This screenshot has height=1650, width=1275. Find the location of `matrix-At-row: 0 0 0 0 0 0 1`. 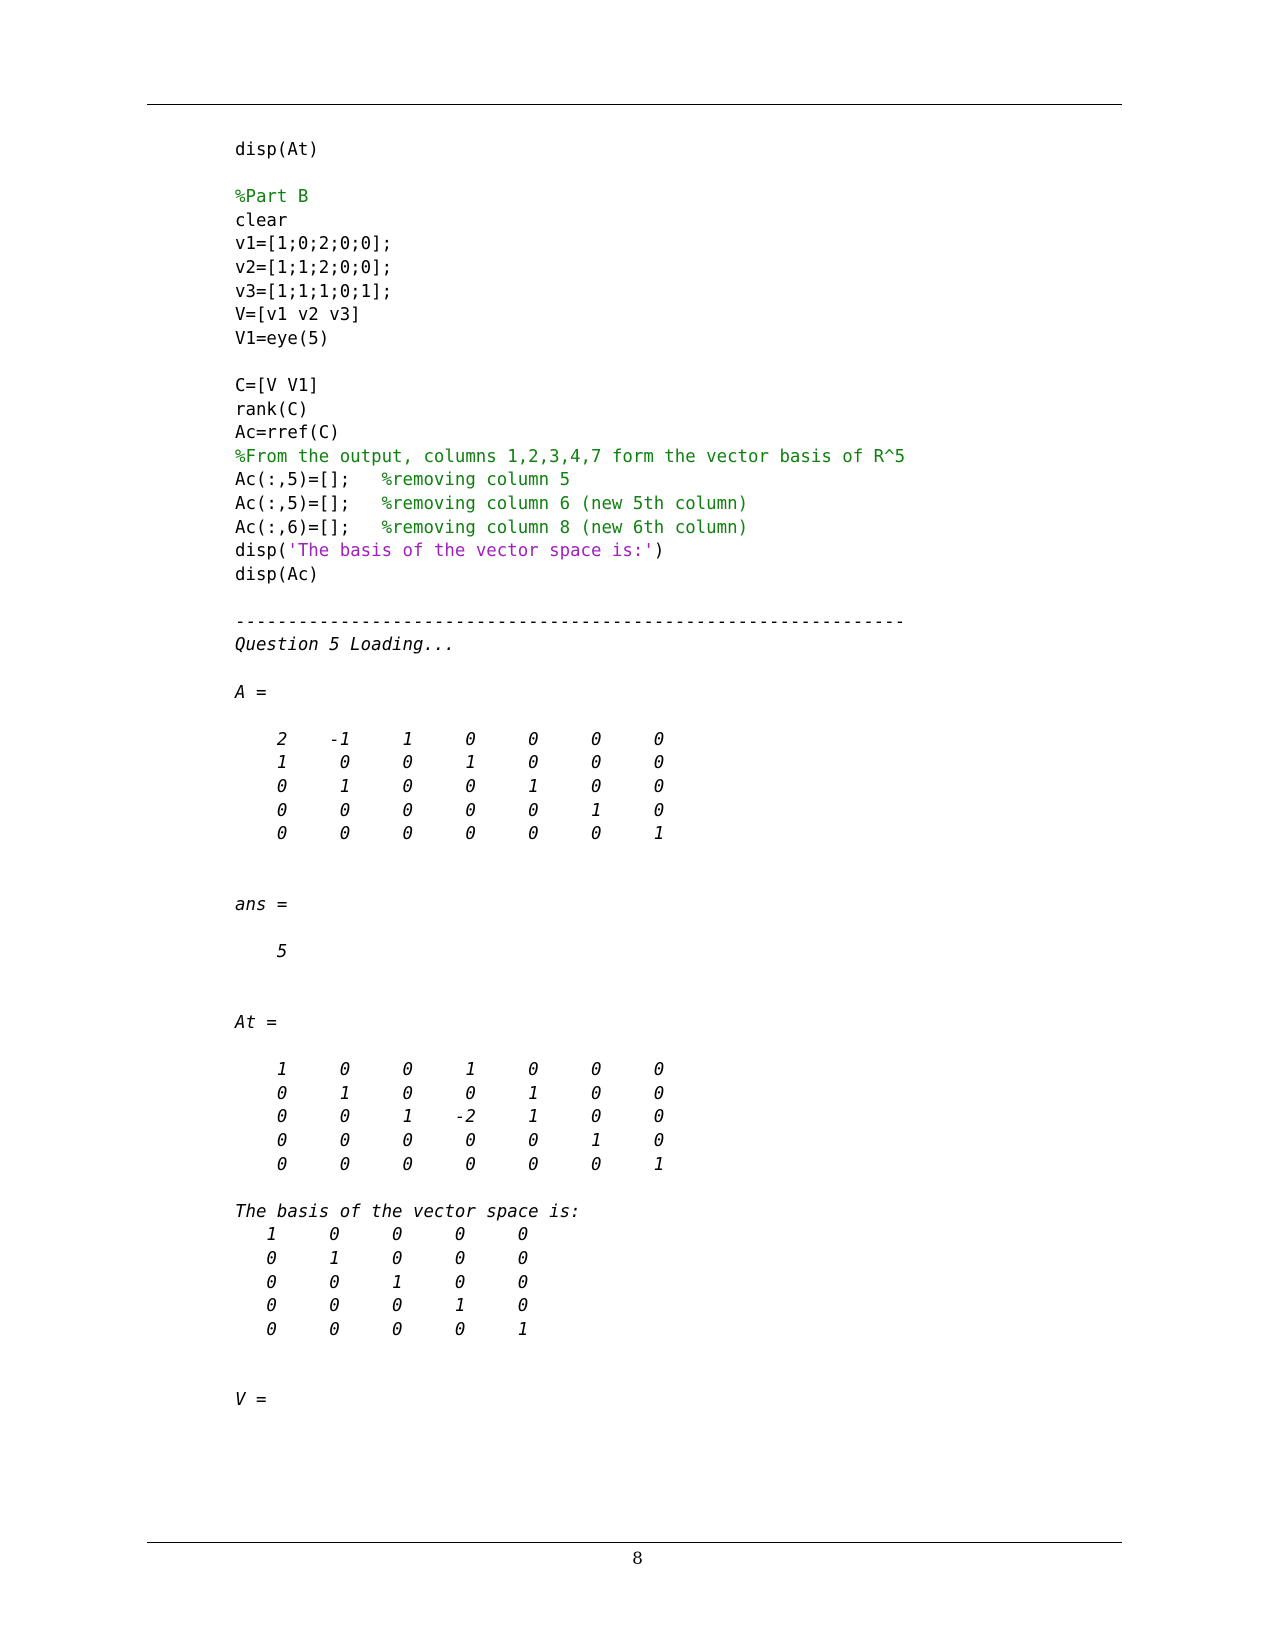

matrix-At-row: 0 0 0 0 0 0 1 is located at coordinates (450, 1164).